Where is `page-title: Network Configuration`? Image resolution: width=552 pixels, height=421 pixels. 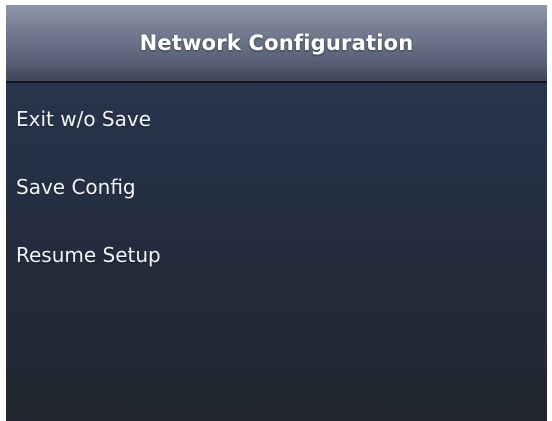
page-title: Network Configuration is located at coordinates (276, 43).